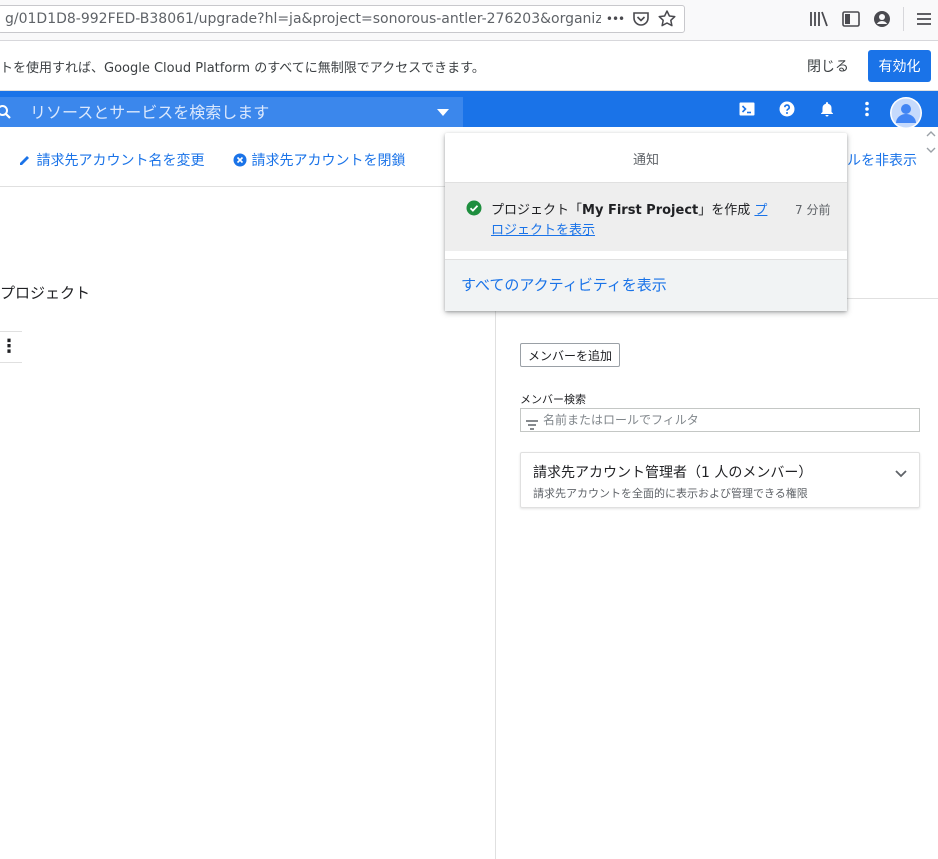 The width and height of the screenshot is (938, 859). I want to click on pocket-icon, so click(641, 19).